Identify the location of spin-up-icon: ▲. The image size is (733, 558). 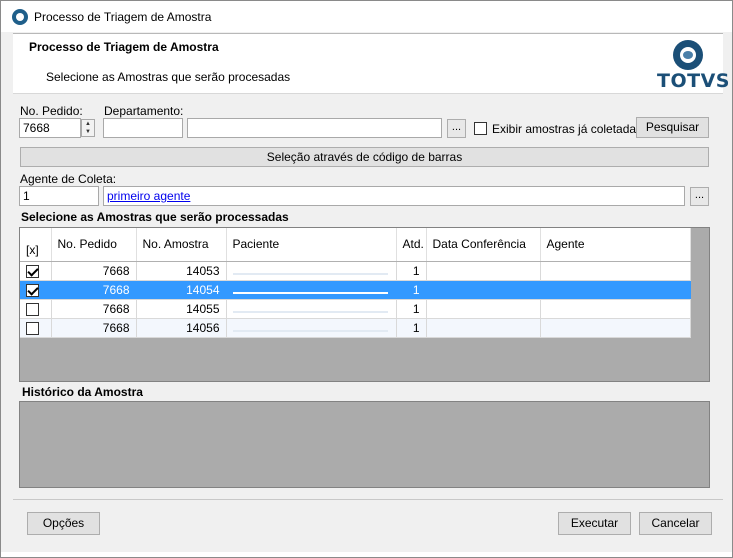
(88, 124).